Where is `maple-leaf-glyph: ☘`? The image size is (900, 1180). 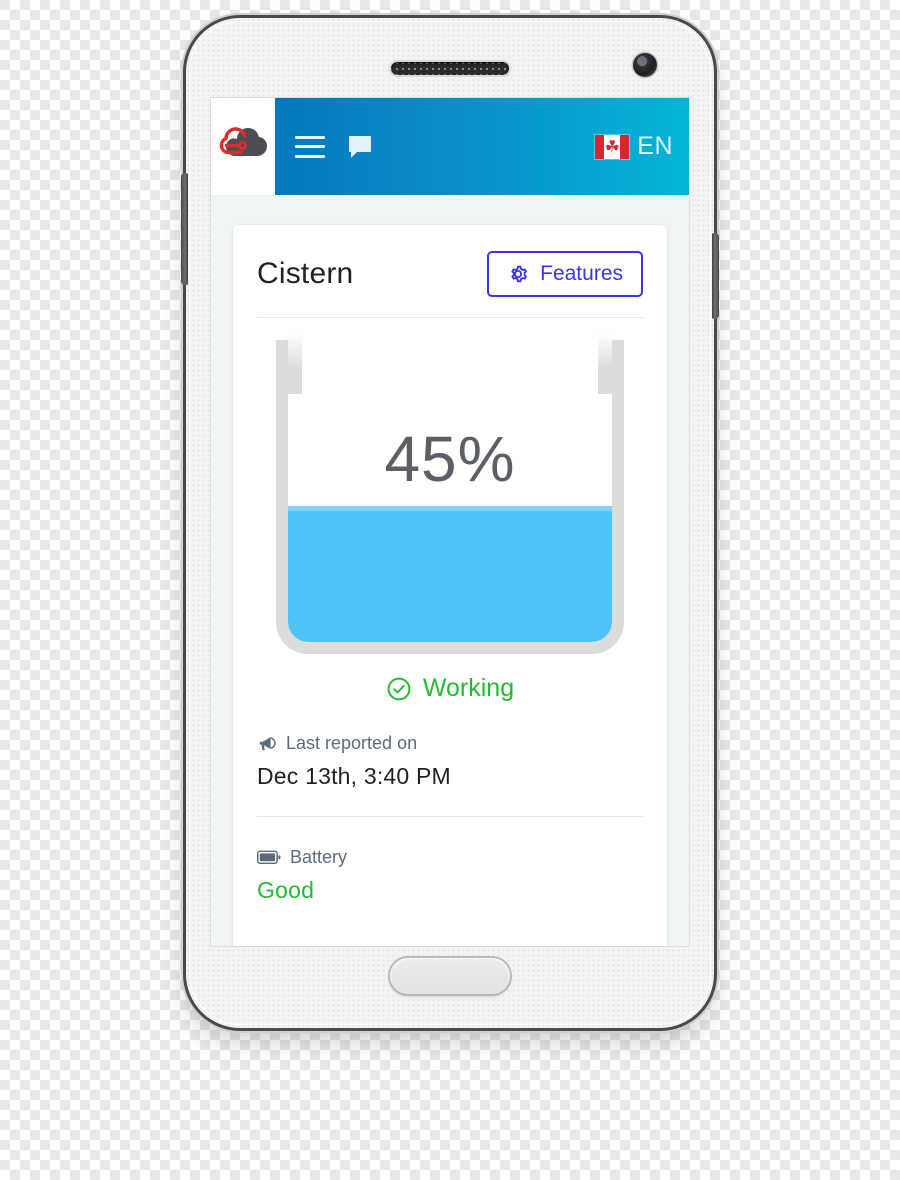 maple-leaf-glyph: ☘ is located at coordinates (612, 146).